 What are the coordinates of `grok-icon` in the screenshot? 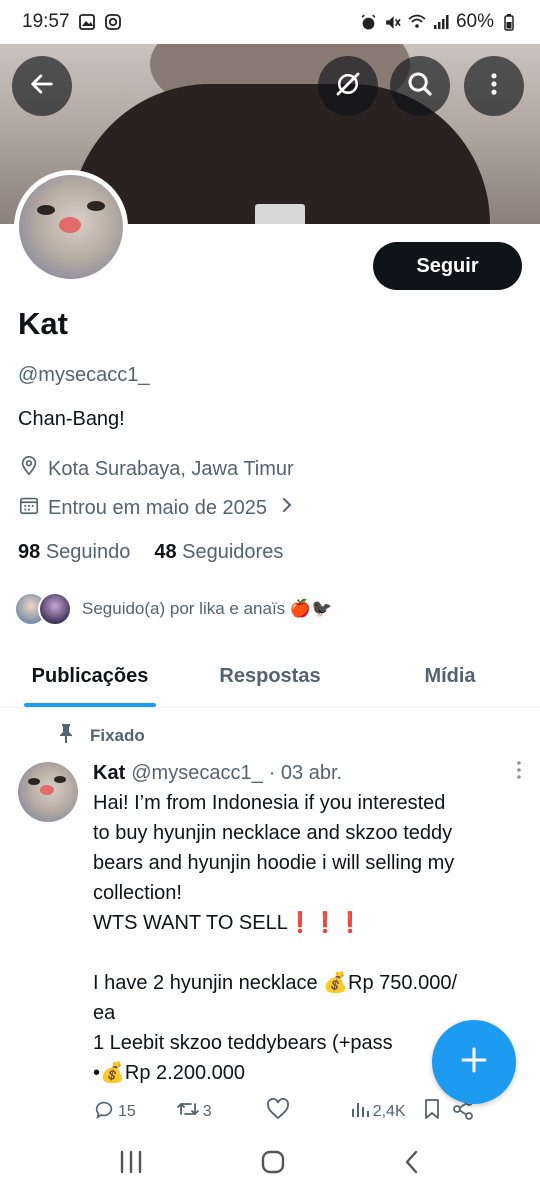 It's located at (348, 86).